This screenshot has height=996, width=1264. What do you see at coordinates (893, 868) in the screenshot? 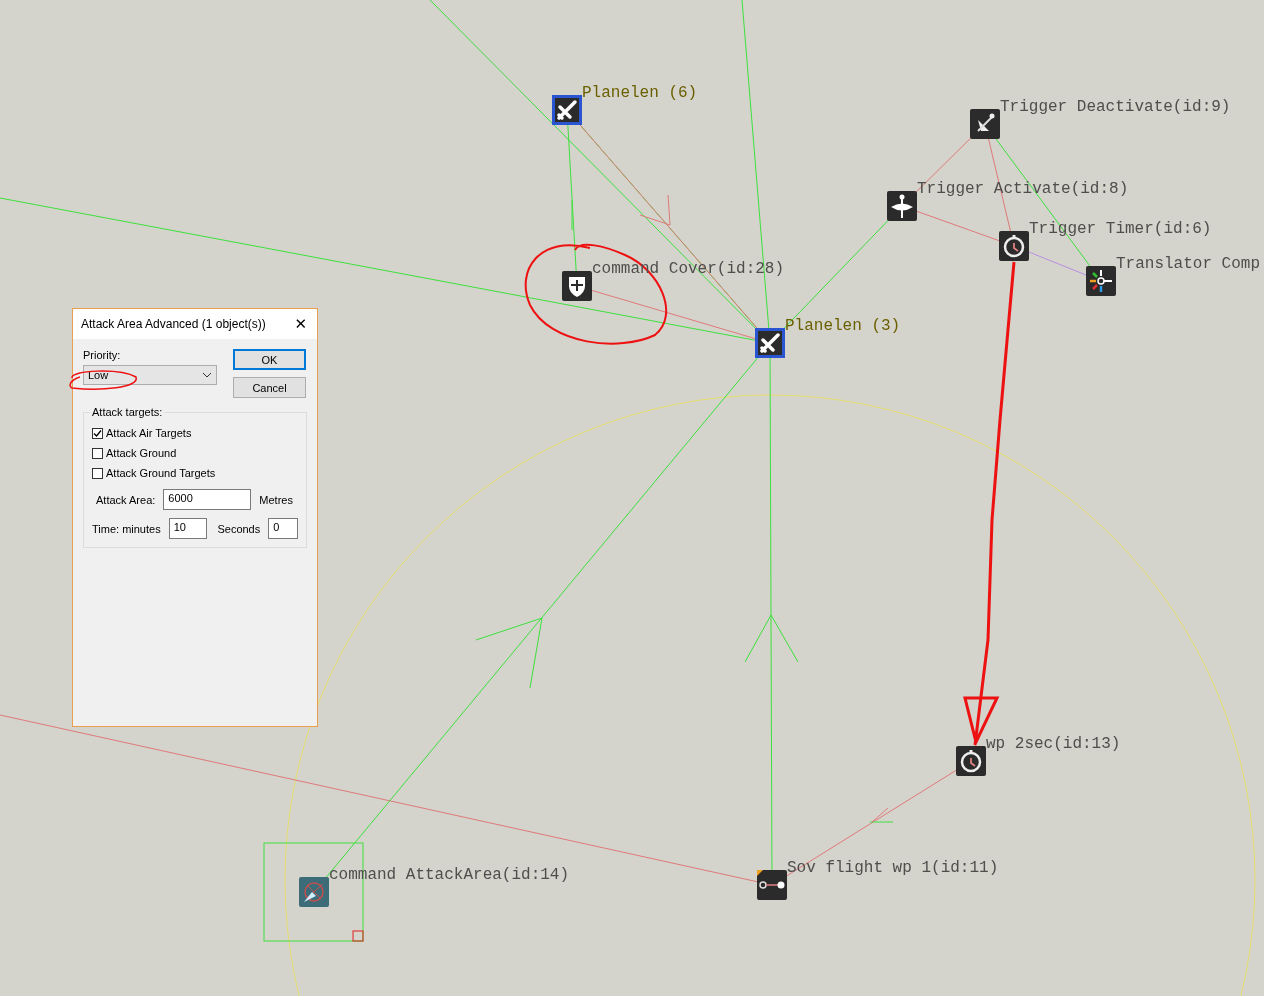
I see `node-label: Sov flight wp 1(id:11)` at bounding box center [893, 868].